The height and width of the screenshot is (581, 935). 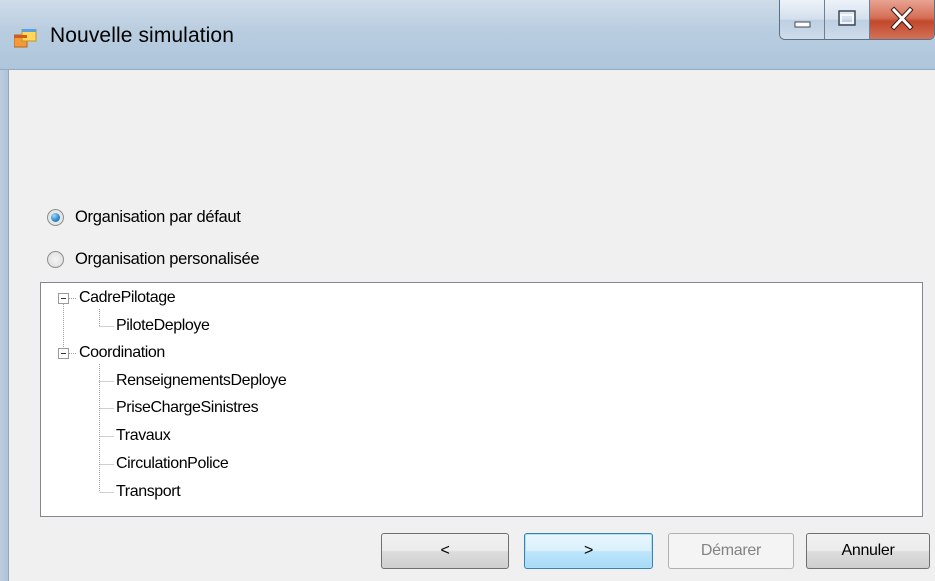 I want to click on tree-node-pilotedeploye: PiloteDeploye, so click(x=163, y=326).